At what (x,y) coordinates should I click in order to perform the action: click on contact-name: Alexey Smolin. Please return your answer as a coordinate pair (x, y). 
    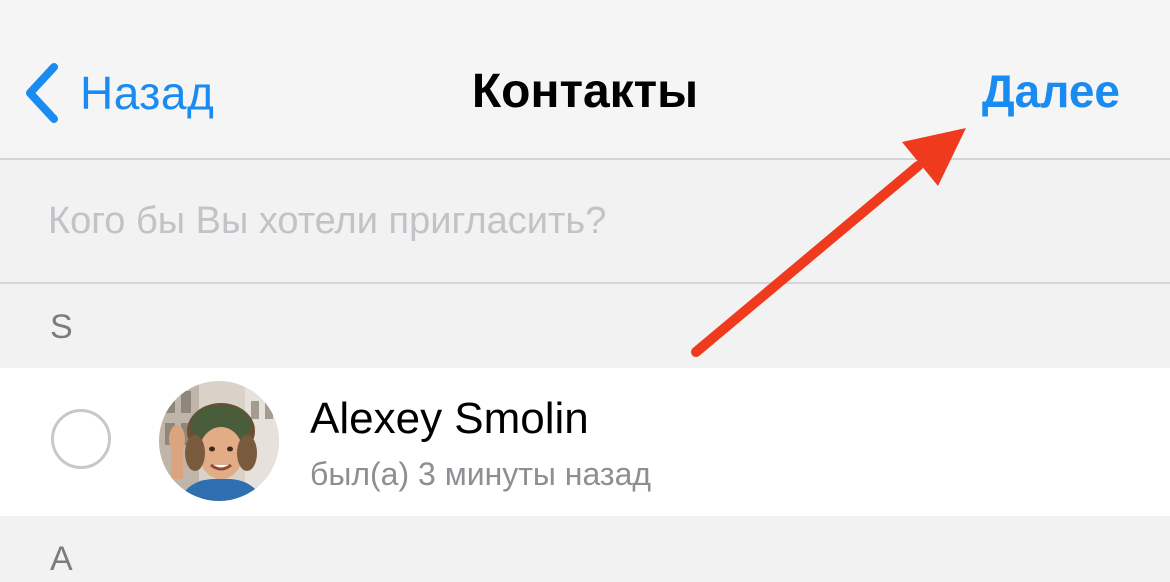
    Looking at the image, I should click on (449, 418).